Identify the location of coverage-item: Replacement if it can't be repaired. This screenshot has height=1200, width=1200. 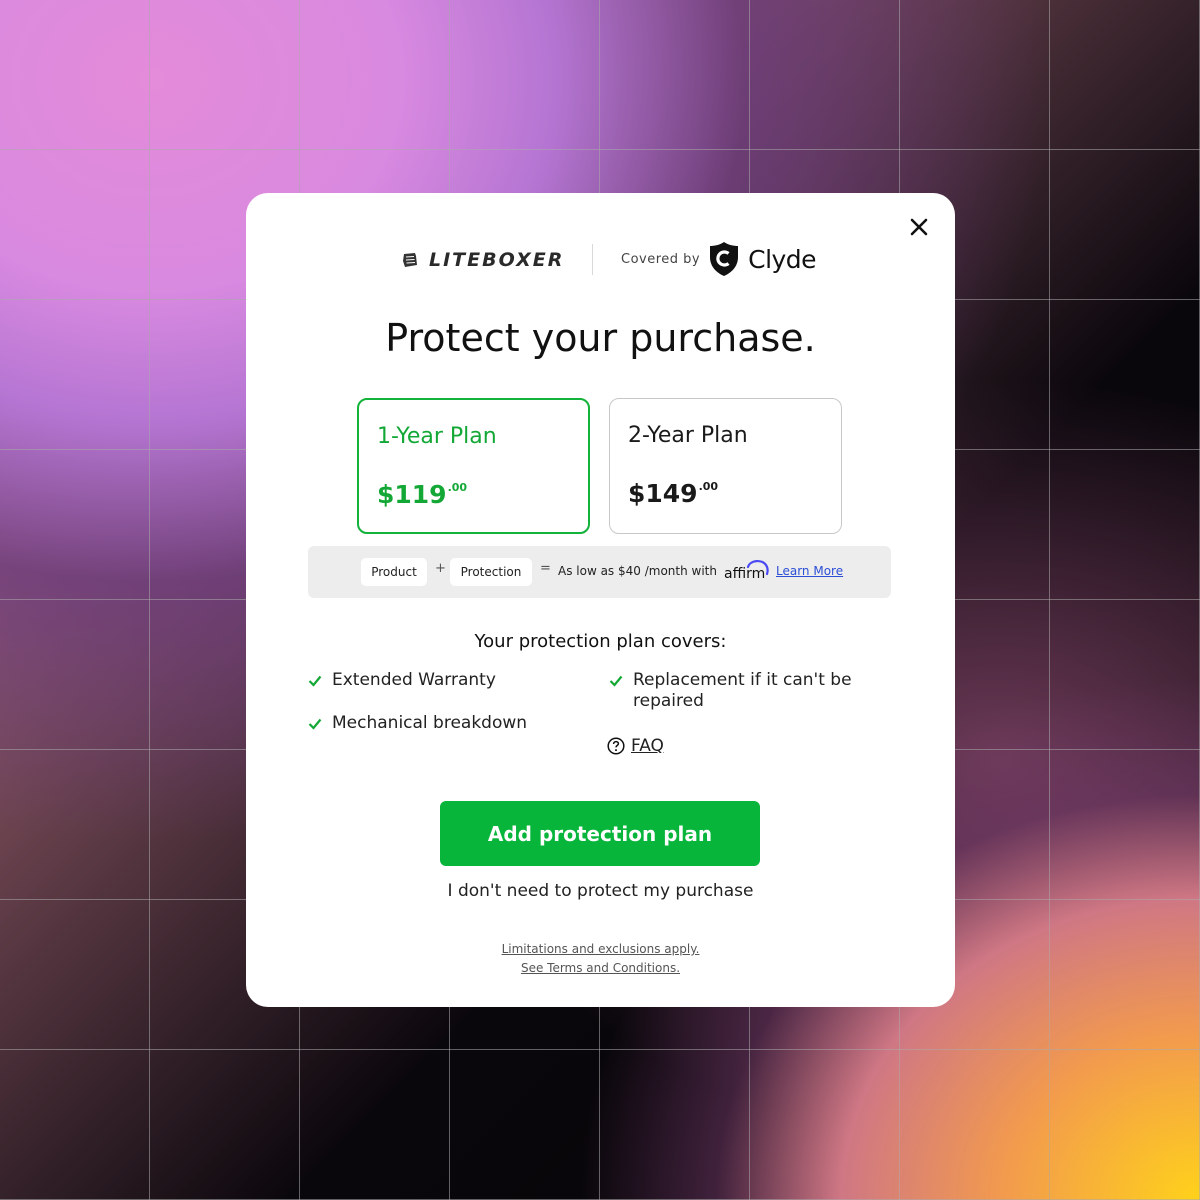
(739, 691).